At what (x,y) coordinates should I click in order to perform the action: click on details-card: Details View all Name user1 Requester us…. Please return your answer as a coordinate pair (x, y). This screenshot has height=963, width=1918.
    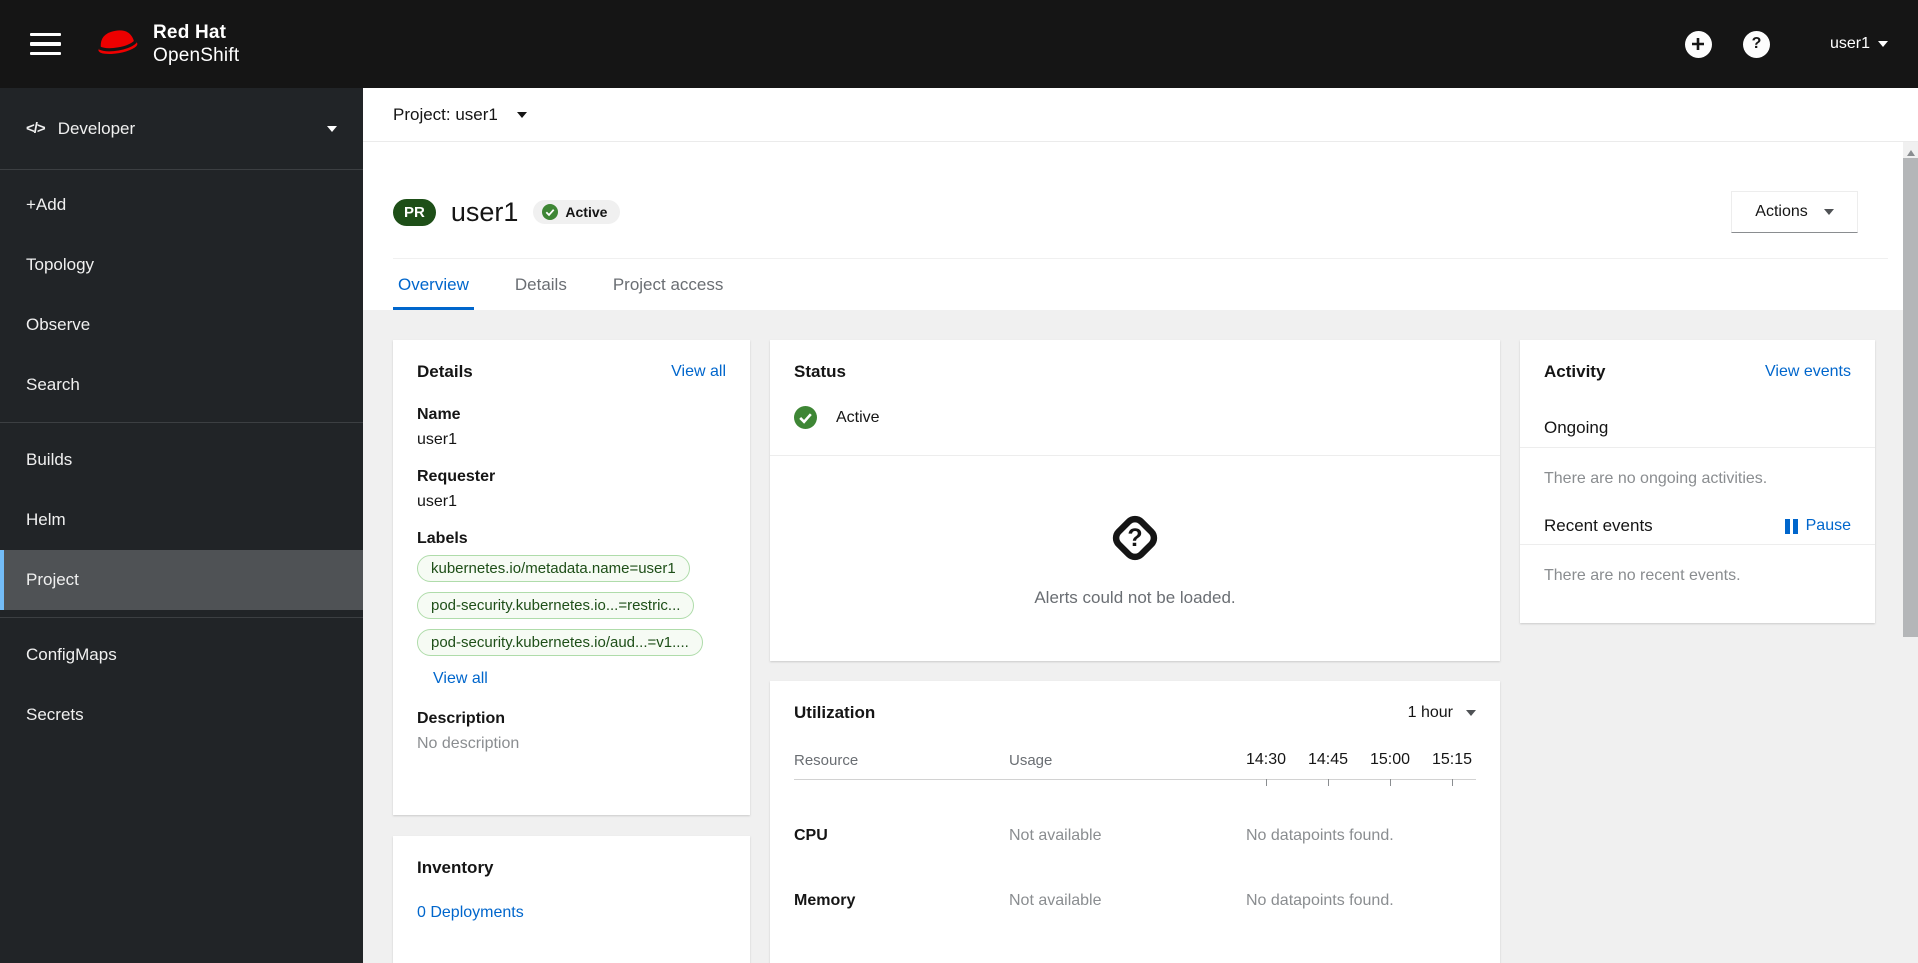
    Looking at the image, I should click on (571, 577).